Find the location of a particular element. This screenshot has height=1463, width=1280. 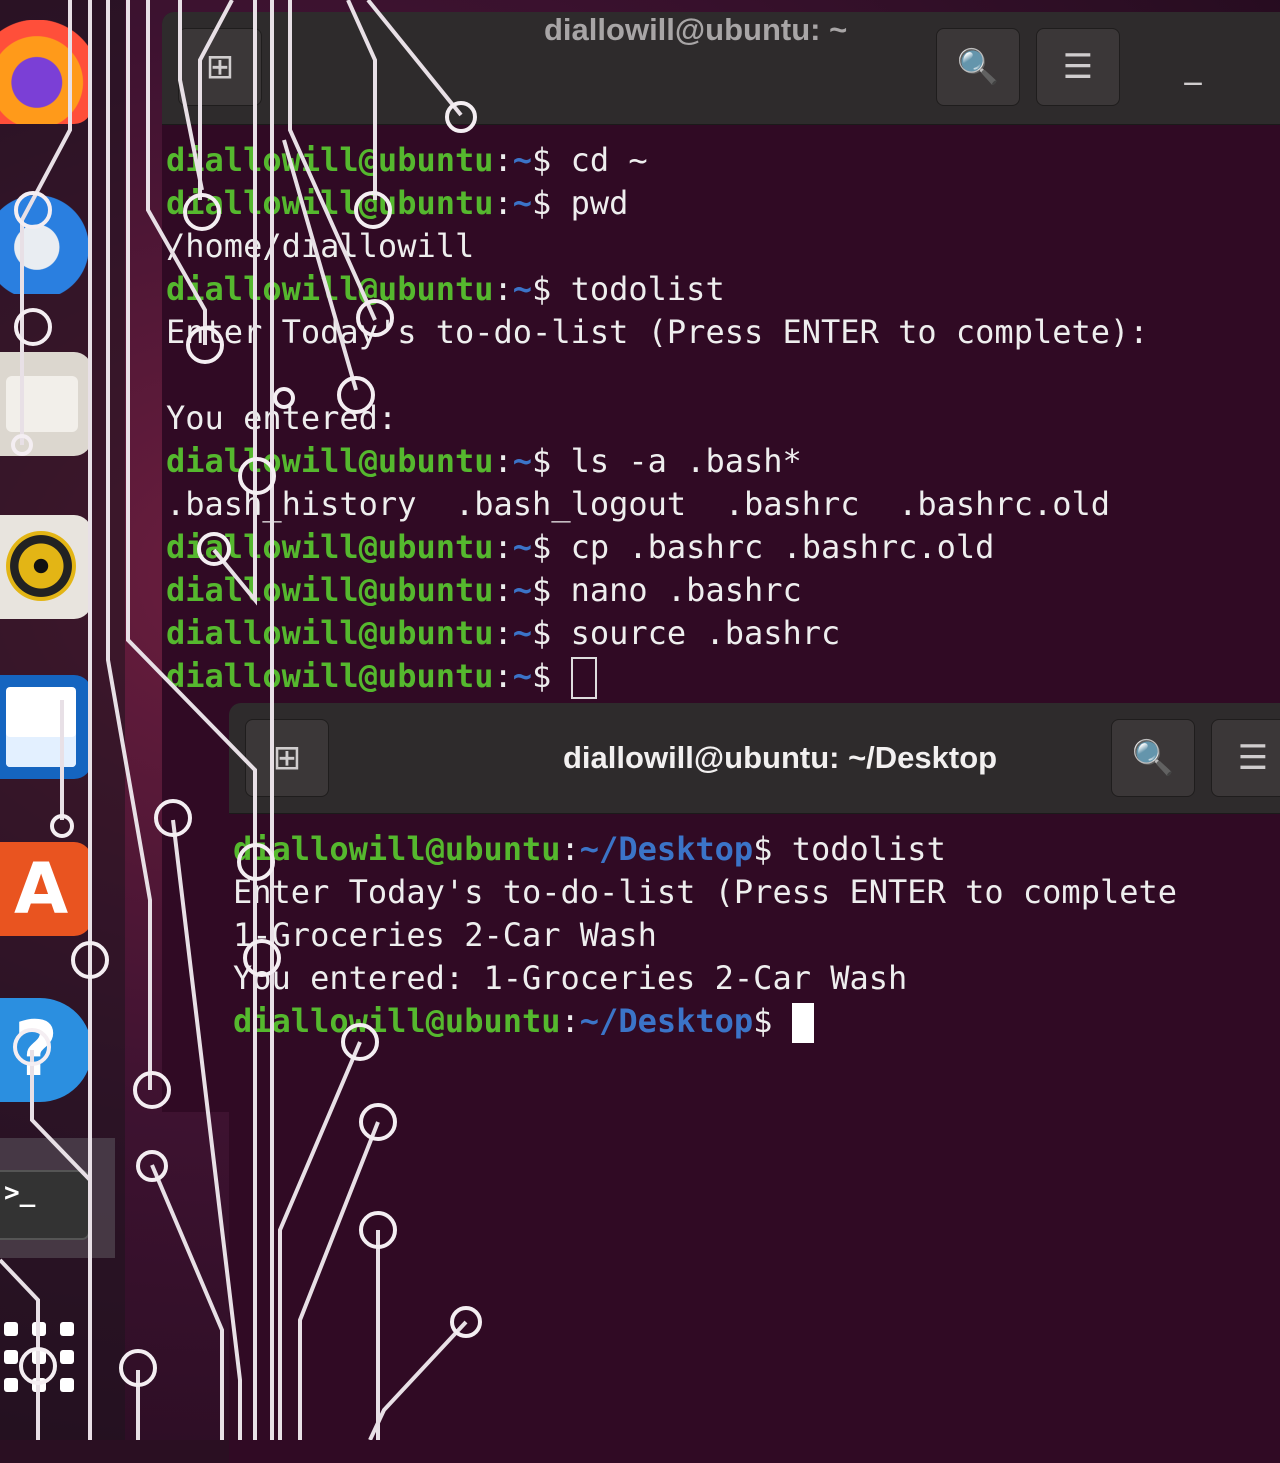

prompt-line: diallowill@ubuntu:~$ todolist is located at coordinates (723, 289).